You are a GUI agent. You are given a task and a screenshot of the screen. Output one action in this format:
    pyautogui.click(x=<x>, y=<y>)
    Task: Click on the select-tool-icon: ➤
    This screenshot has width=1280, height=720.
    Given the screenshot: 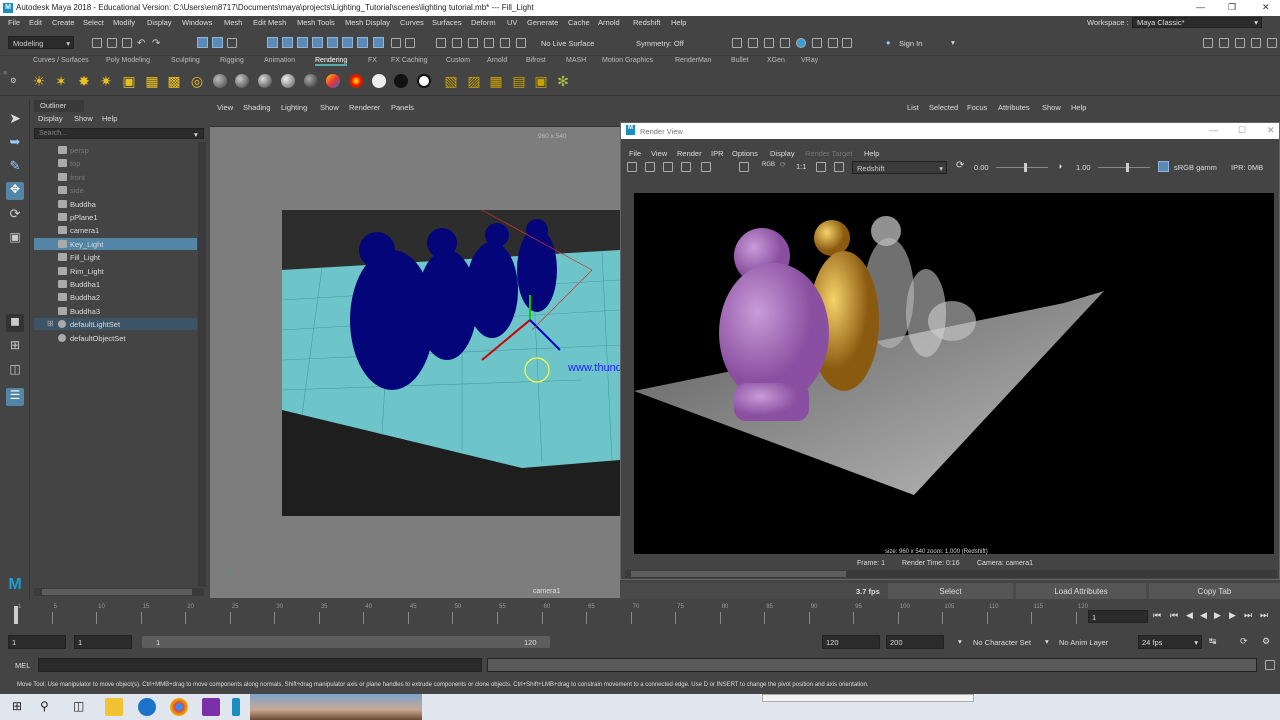 What is the action you would take?
    pyautogui.click(x=15, y=119)
    